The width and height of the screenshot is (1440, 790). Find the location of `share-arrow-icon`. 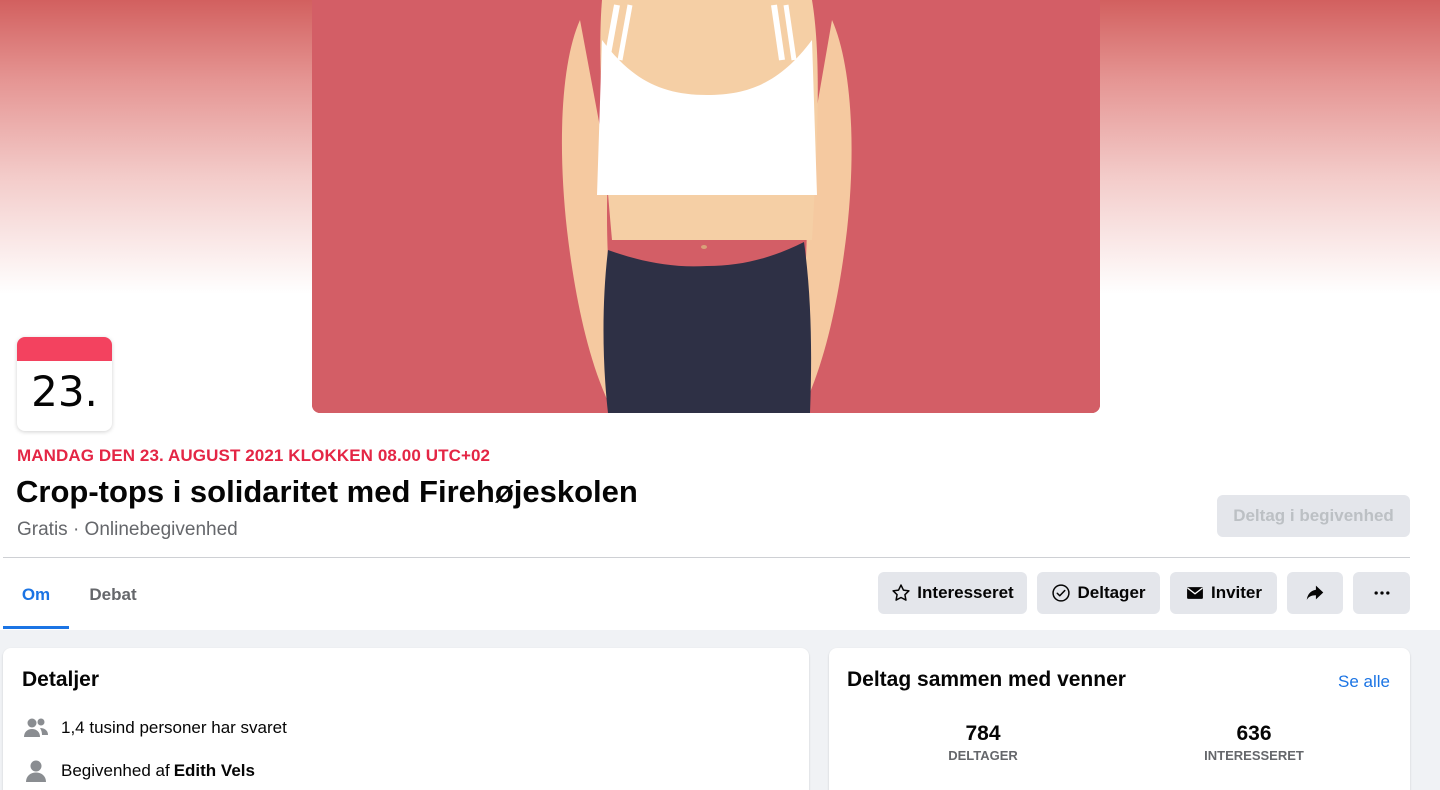

share-arrow-icon is located at coordinates (1315, 592).